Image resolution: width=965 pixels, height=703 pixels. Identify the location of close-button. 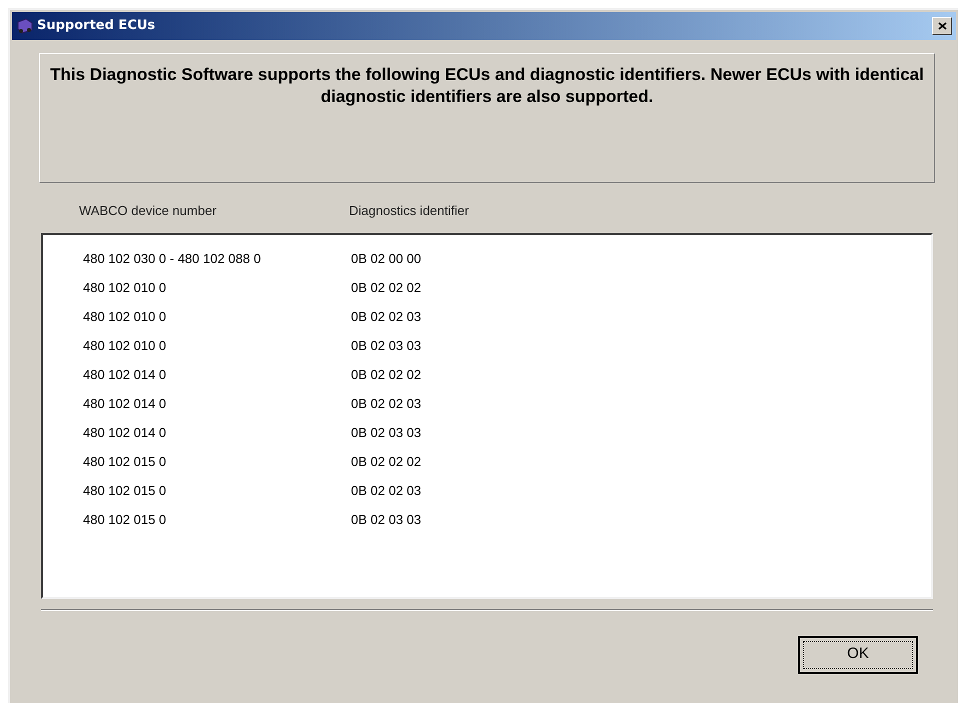
(942, 26).